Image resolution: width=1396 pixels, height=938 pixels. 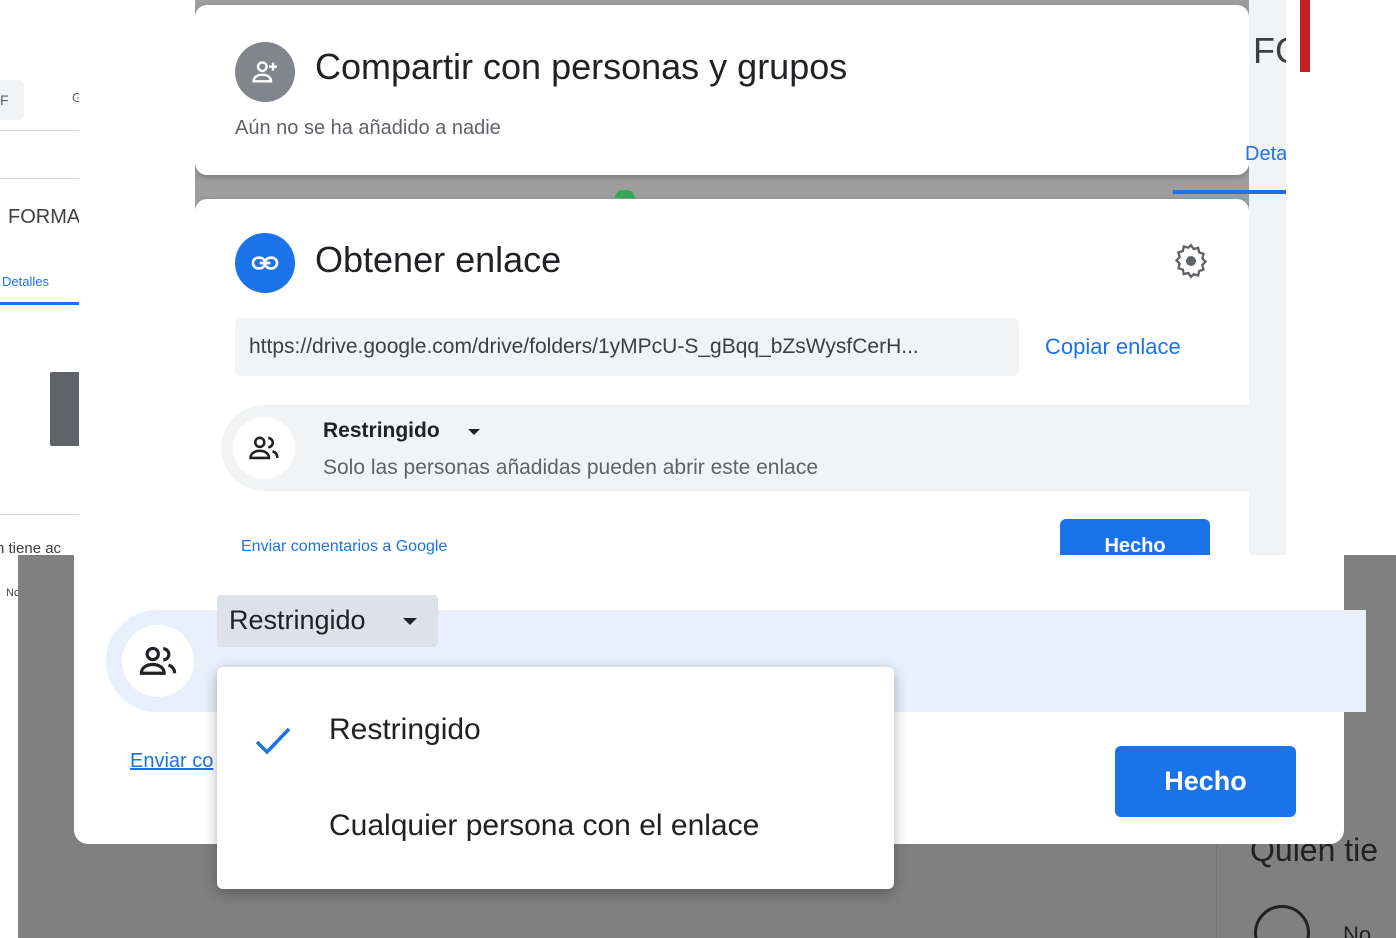 What do you see at coordinates (31, 547) in the screenshot?
I see `background-access-heading: n tiene ac` at bounding box center [31, 547].